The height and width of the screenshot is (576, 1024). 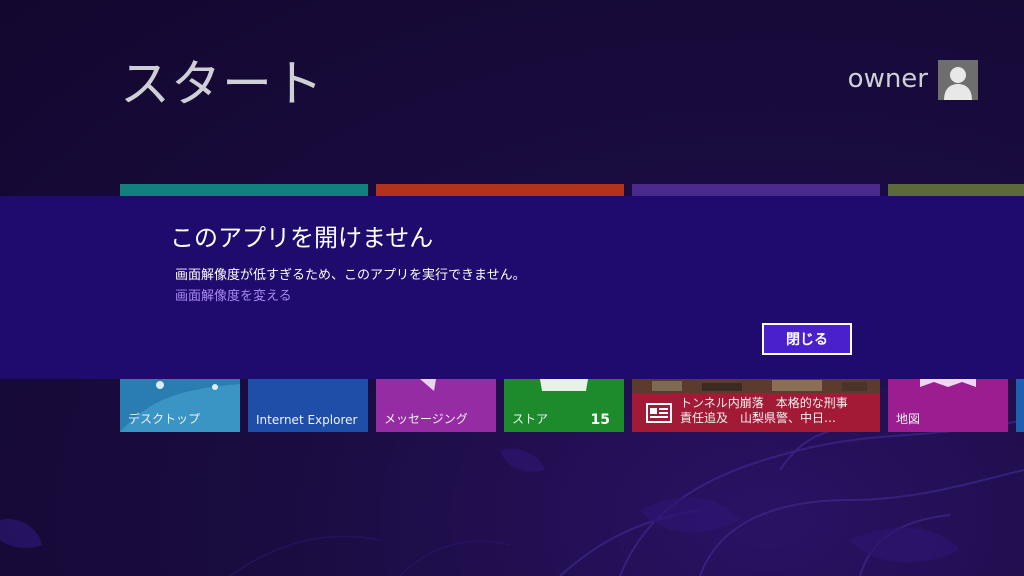 I want to click on user-name: owner, so click(x=888, y=79).